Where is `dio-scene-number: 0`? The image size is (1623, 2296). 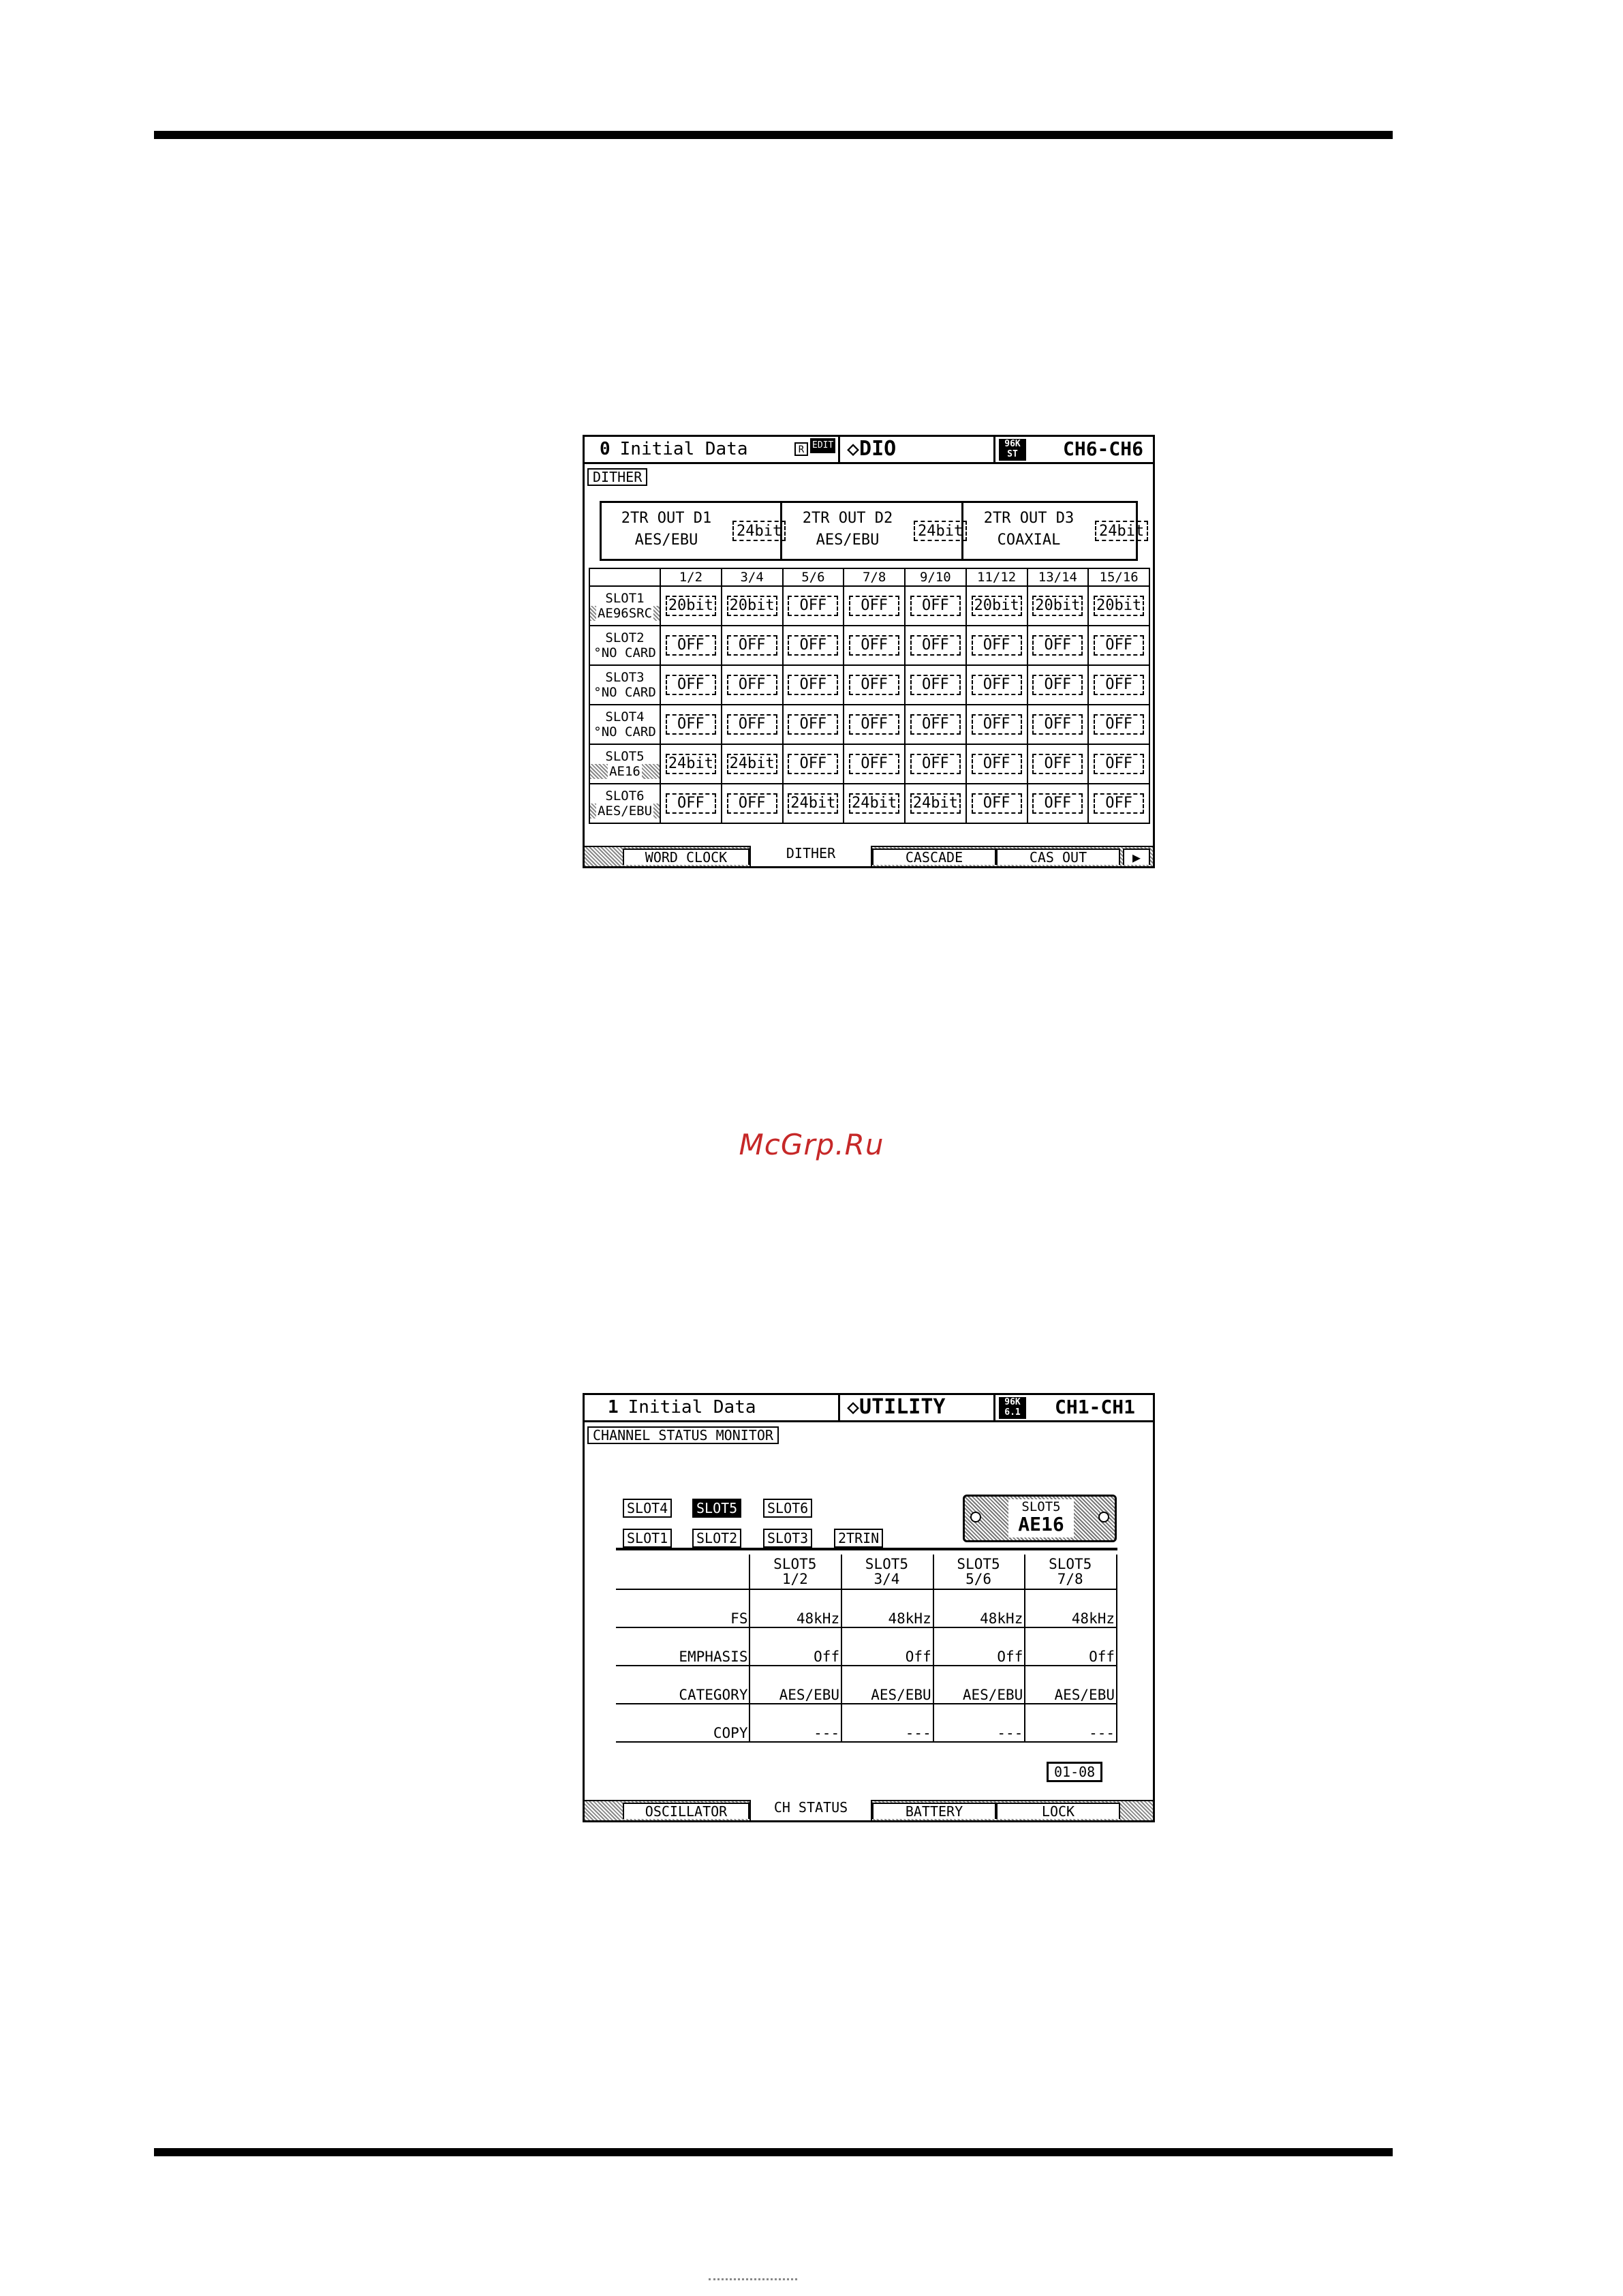 dio-scene-number: 0 is located at coordinates (605, 449).